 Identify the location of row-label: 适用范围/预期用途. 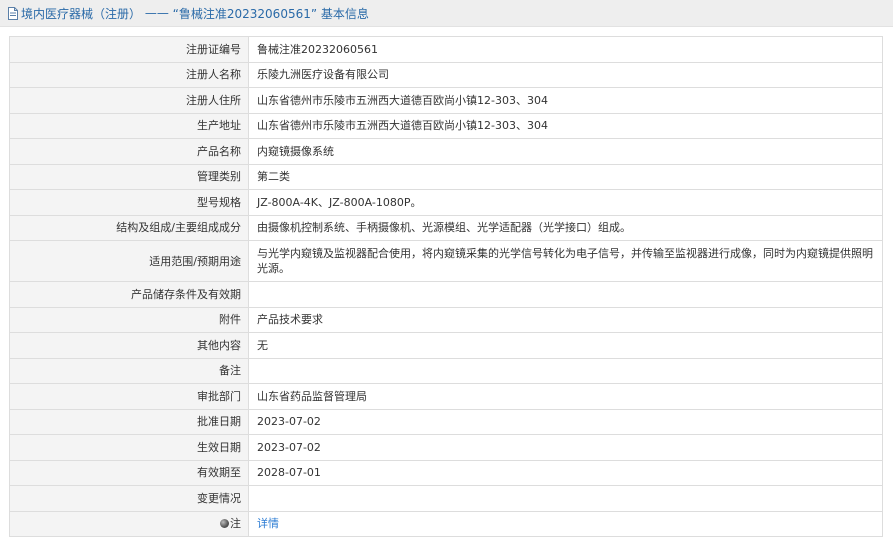
(129, 261).